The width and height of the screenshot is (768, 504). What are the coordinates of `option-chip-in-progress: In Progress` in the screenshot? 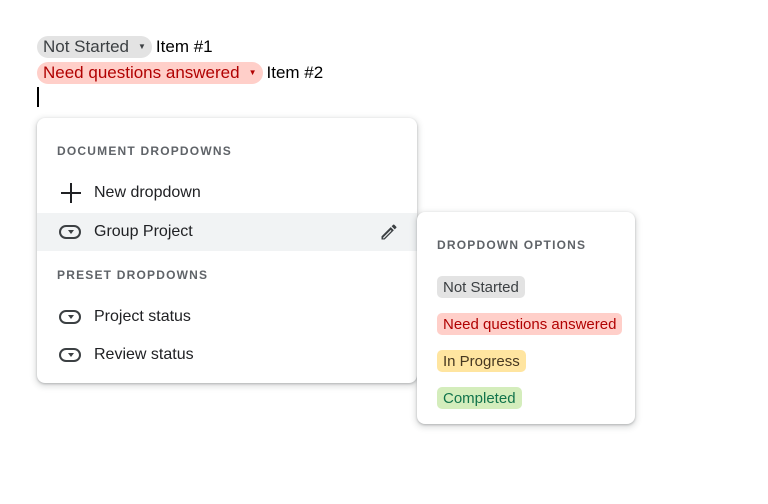 It's located at (481, 361).